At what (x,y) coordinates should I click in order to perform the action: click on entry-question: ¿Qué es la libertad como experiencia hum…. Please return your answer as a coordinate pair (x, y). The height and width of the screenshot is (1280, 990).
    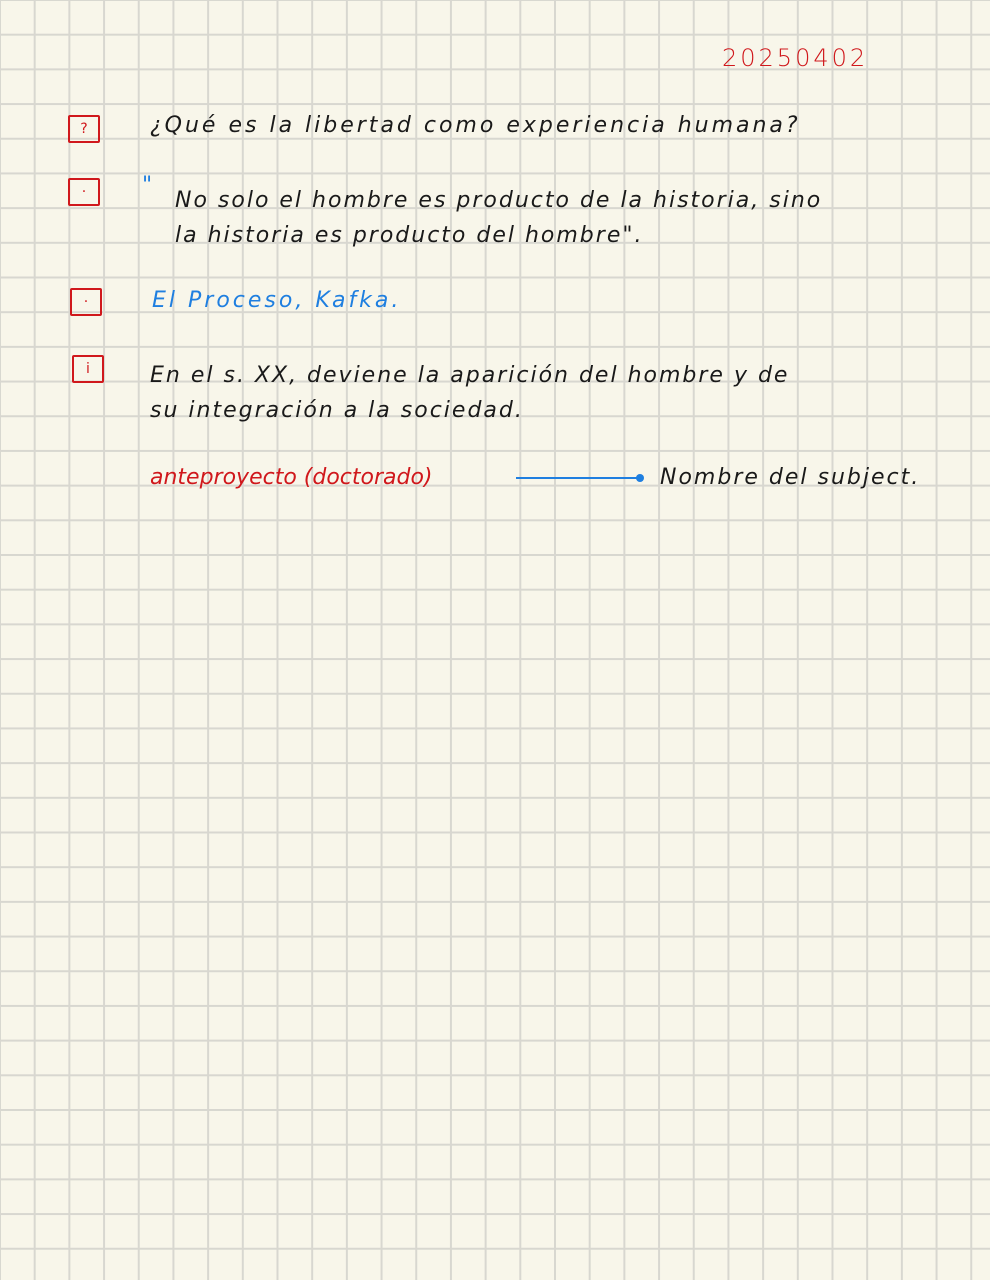
    Looking at the image, I should click on (475, 125).